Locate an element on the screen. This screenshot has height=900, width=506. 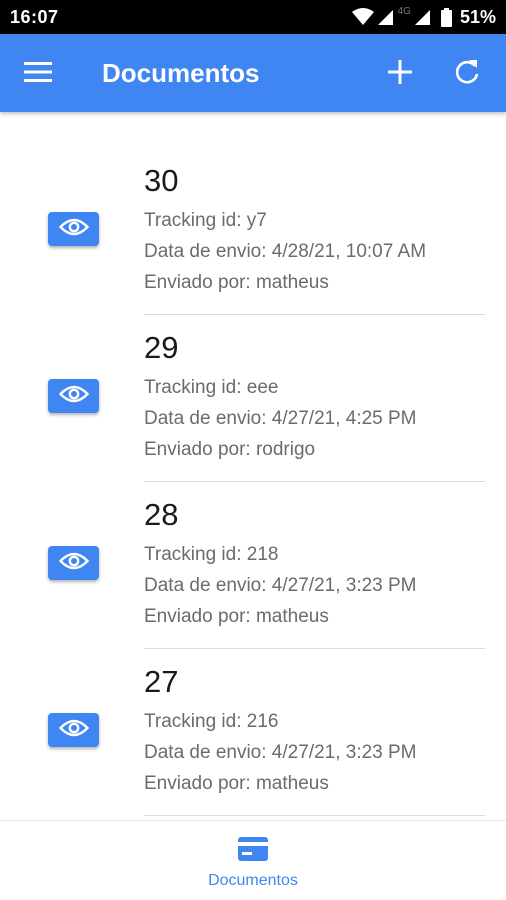
wifi-icon is located at coordinates (362, 17).